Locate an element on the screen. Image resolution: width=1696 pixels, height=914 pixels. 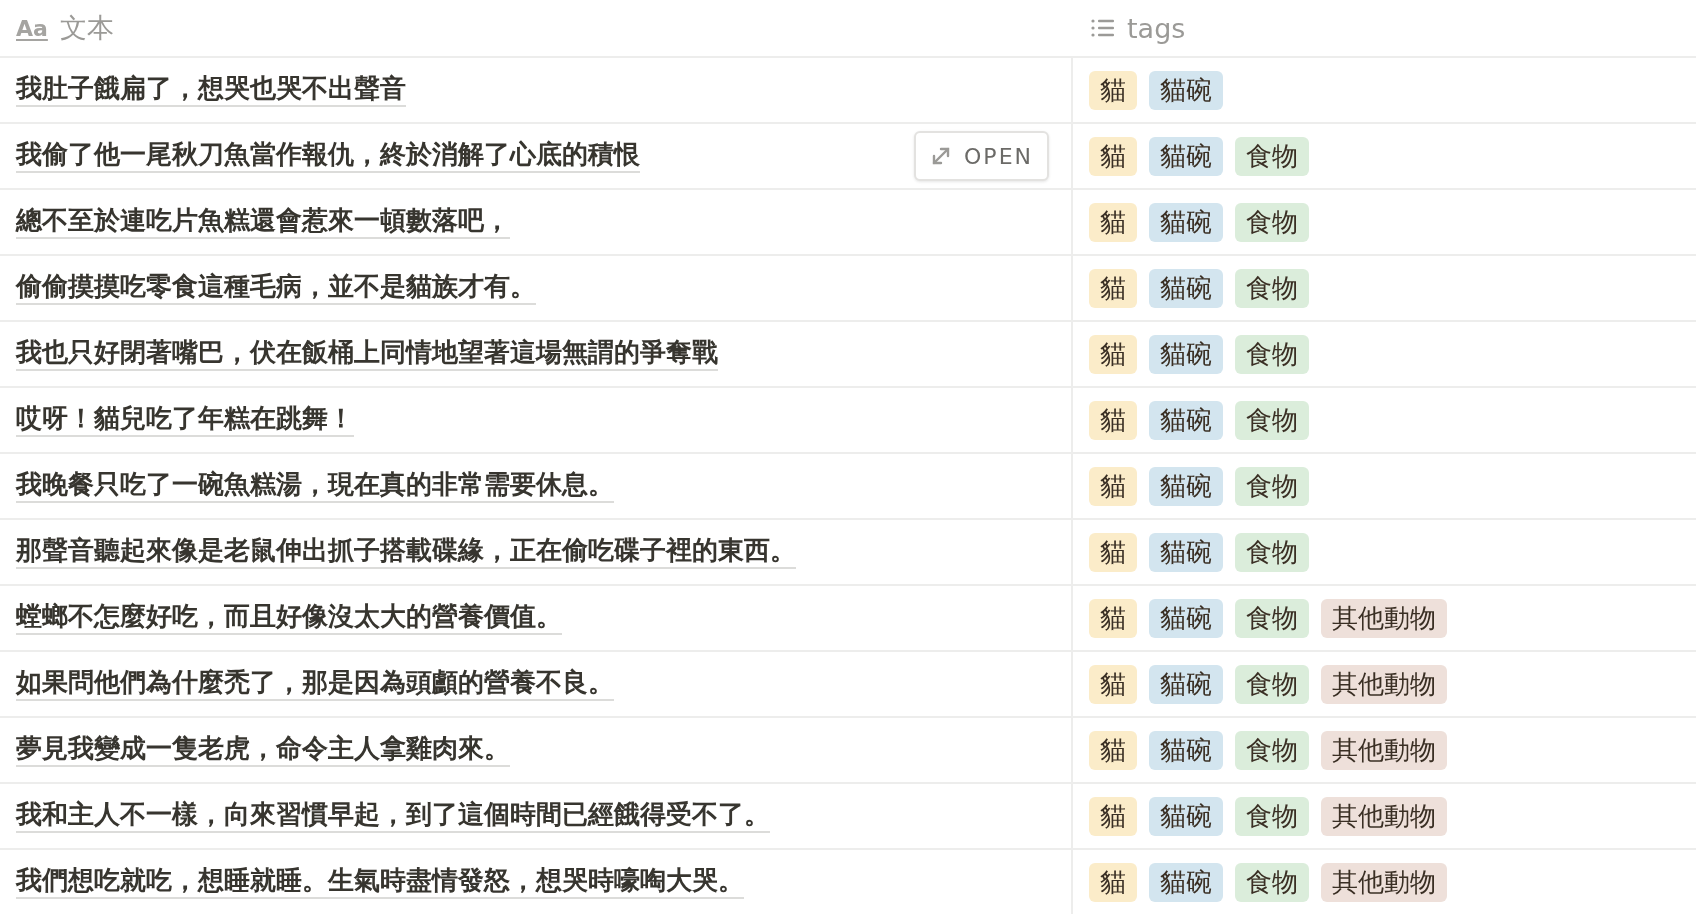
list-icon is located at coordinates (1103, 28).